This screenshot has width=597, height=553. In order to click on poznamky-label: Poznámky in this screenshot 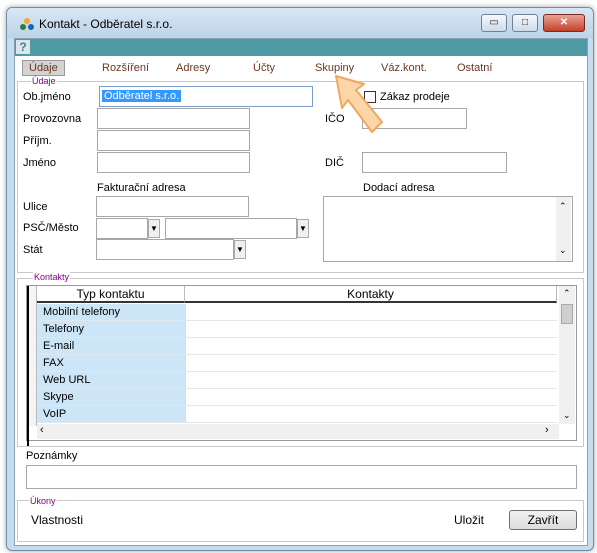, I will do `click(52, 456)`.